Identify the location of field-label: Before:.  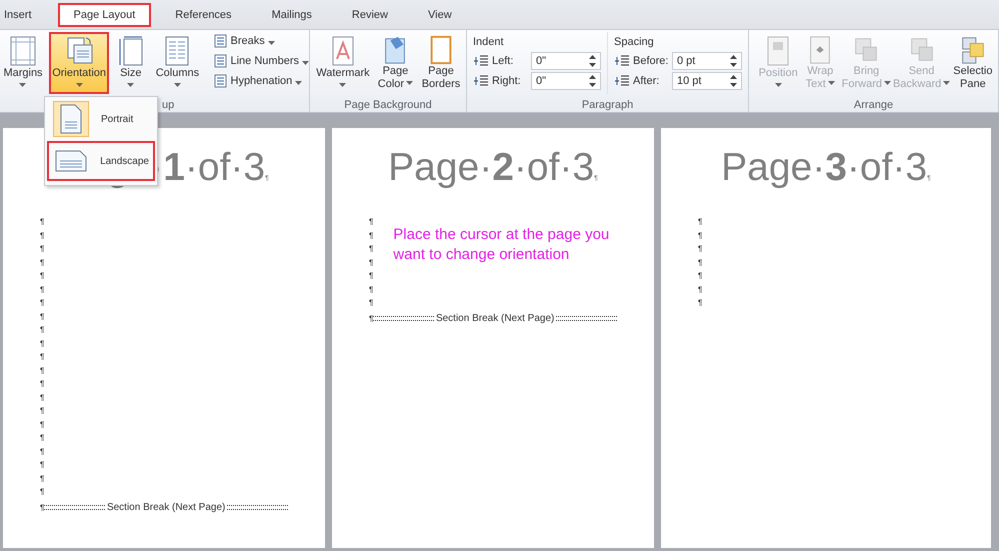
(651, 61).